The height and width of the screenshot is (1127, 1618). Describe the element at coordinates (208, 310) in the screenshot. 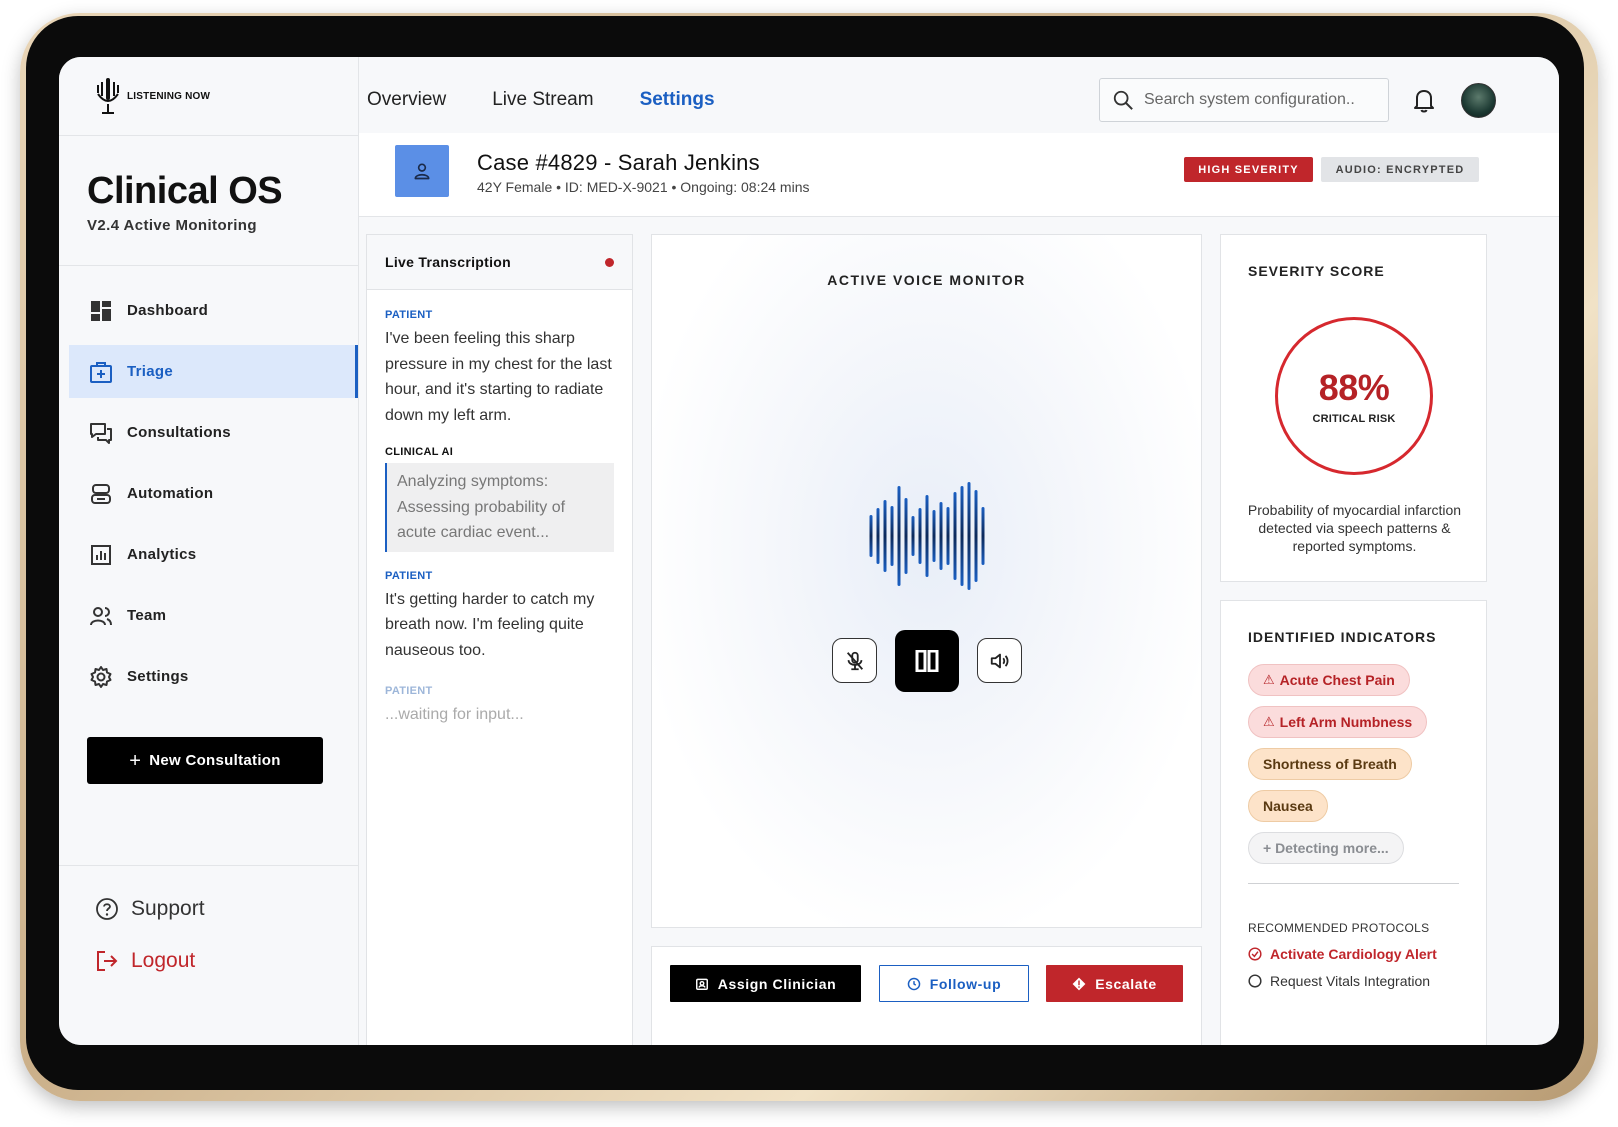

I see `sidebar-item-dashboard: Dashboard` at that location.